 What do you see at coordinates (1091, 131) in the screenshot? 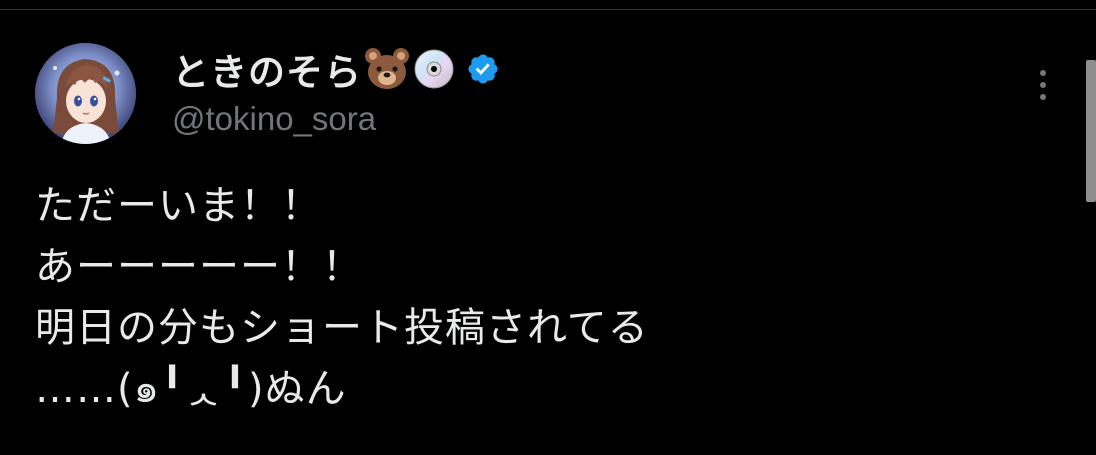
I see `scrollbar-thumb` at bounding box center [1091, 131].